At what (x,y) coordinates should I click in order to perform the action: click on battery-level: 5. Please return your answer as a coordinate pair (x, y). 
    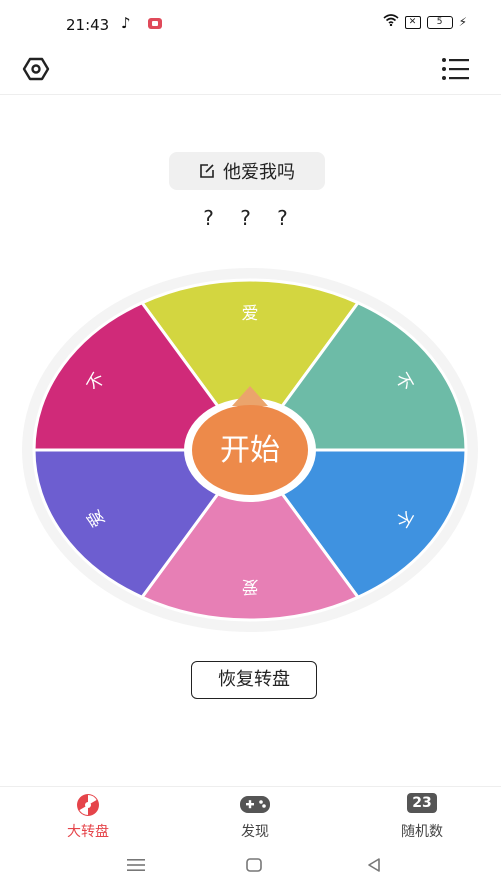
    Looking at the image, I should click on (439, 21).